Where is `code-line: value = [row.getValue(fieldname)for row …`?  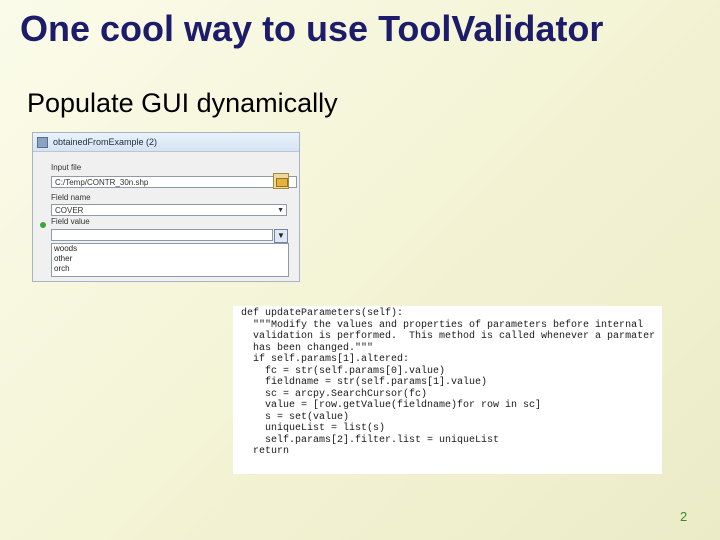
code-line: value = [row.getValue(fieldname)for row … is located at coordinates (391, 405).